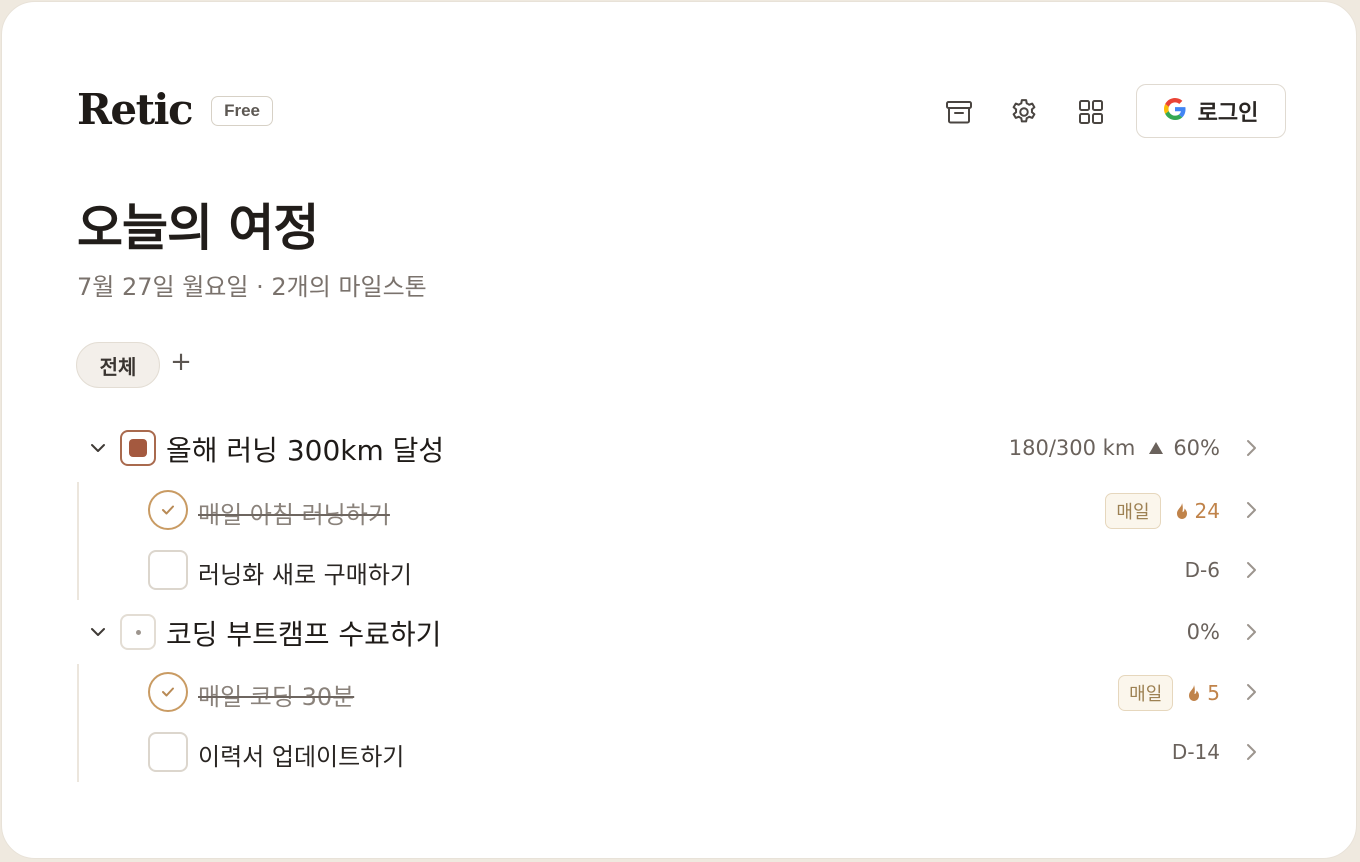  What do you see at coordinates (305, 575) in the screenshot?
I see `task-title: 러닝화 새로 구매하기` at bounding box center [305, 575].